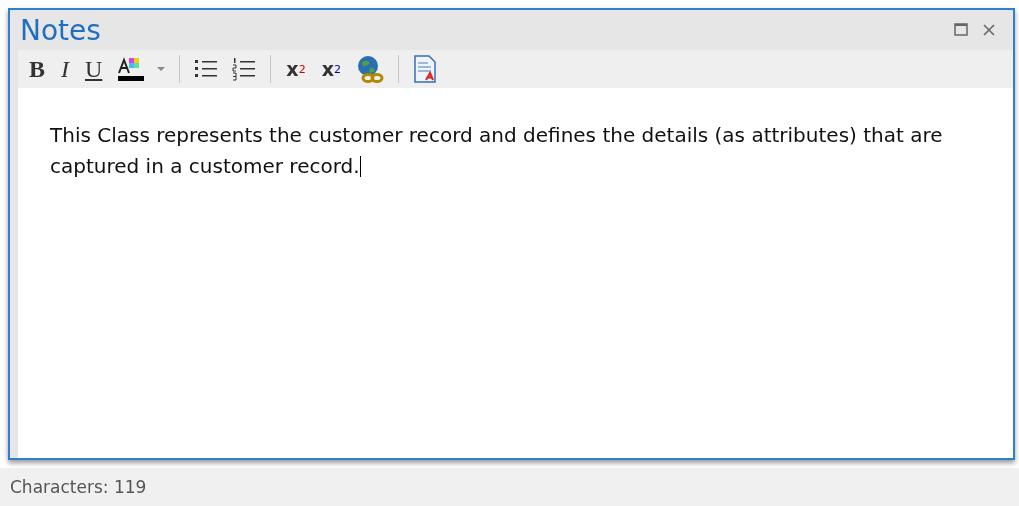  I want to click on italic-button: I, so click(65, 69).